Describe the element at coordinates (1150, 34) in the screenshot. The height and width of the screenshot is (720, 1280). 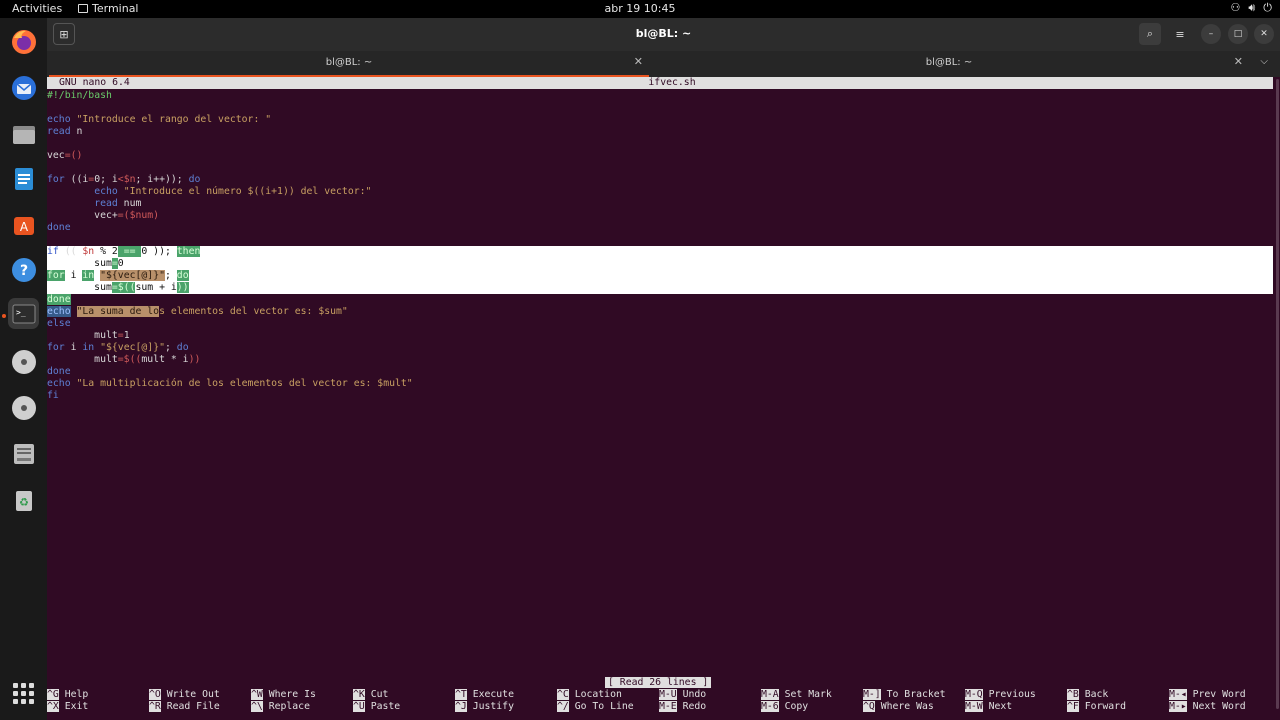
I see `search-icon: ⌕` at that location.